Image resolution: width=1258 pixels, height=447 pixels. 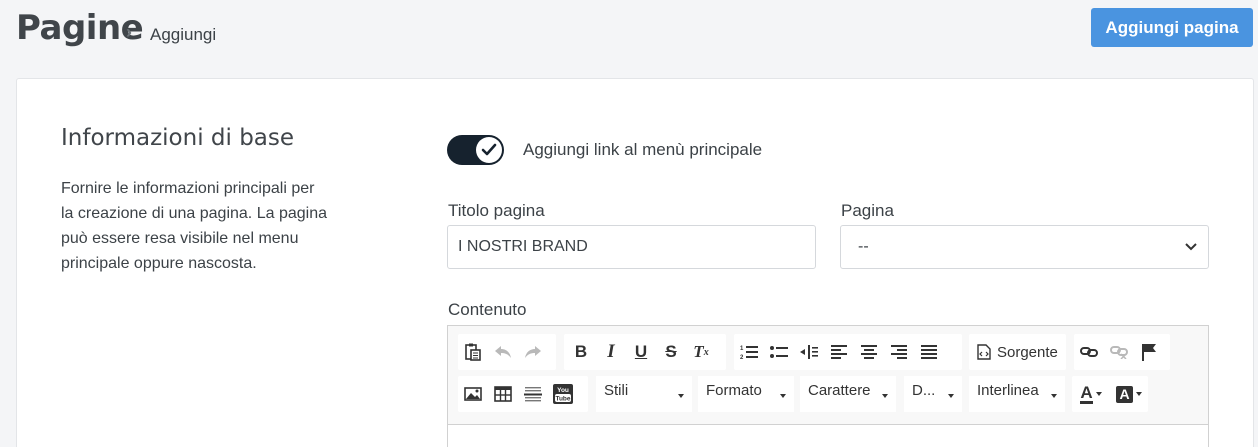 What do you see at coordinates (749, 352) in the screenshot?
I see `numbered-list-icon: 12` at bounding box center [749, 352].